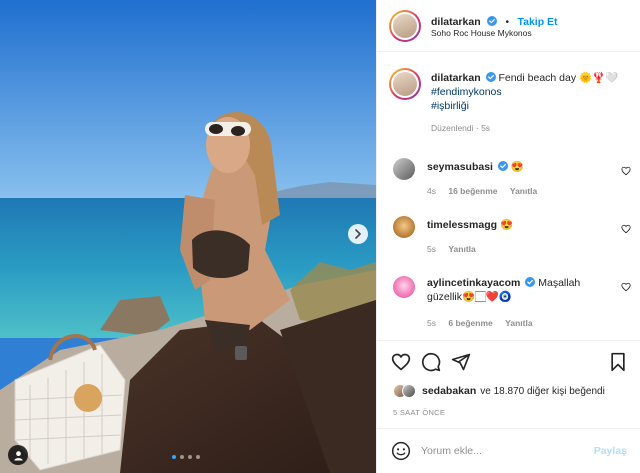 The width and height of the screenshot is (640, 473). Describe the element at coordinates (558, 78) in the screenshot. I see `caption-text: Fendi beach day 🌞🦞🤍` at that location.